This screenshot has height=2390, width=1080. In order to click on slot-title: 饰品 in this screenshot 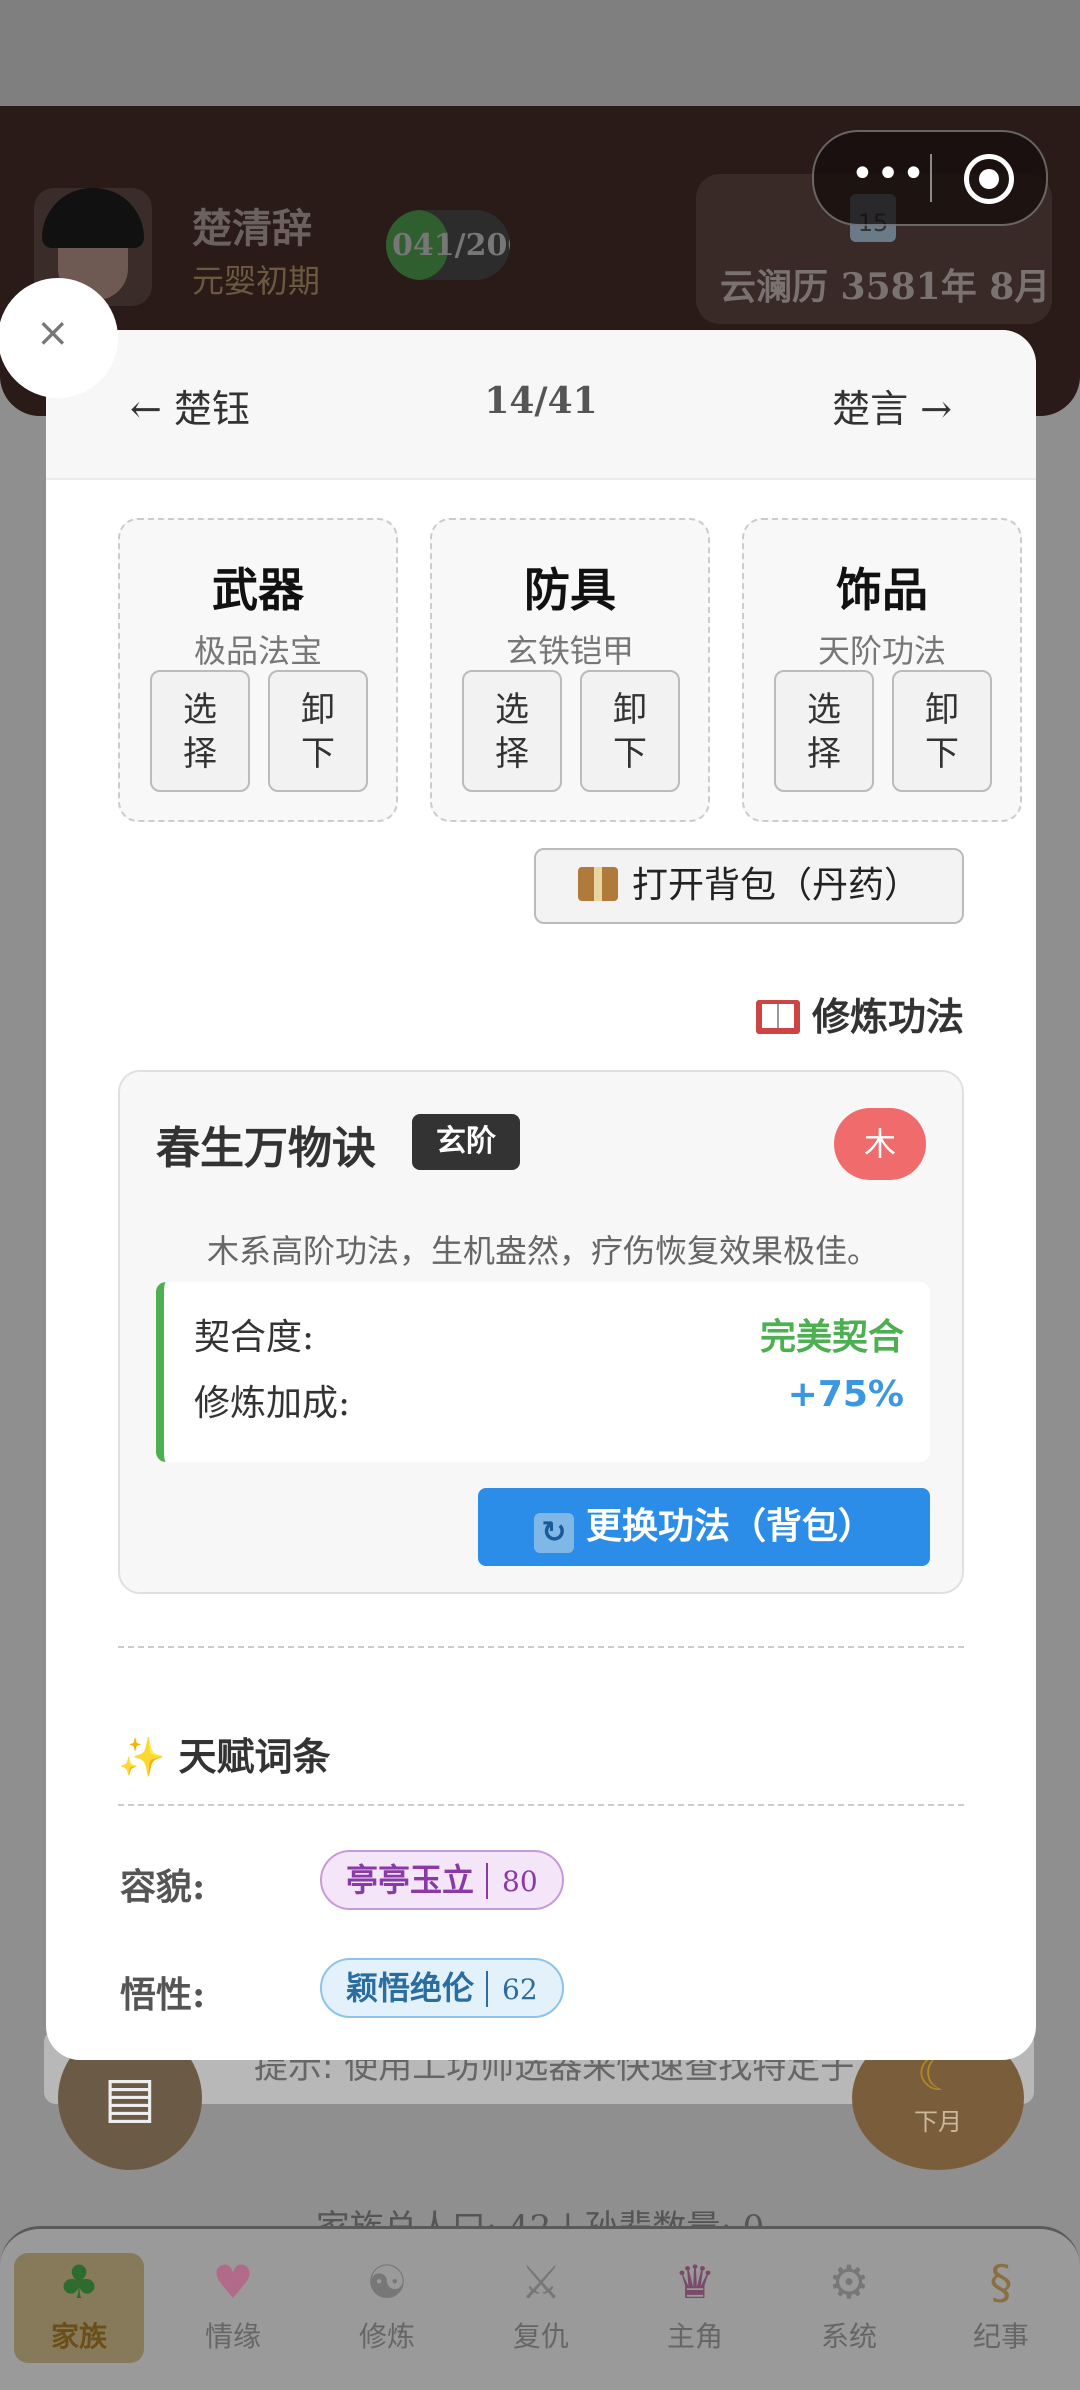, I will do `click(882, 590)`.